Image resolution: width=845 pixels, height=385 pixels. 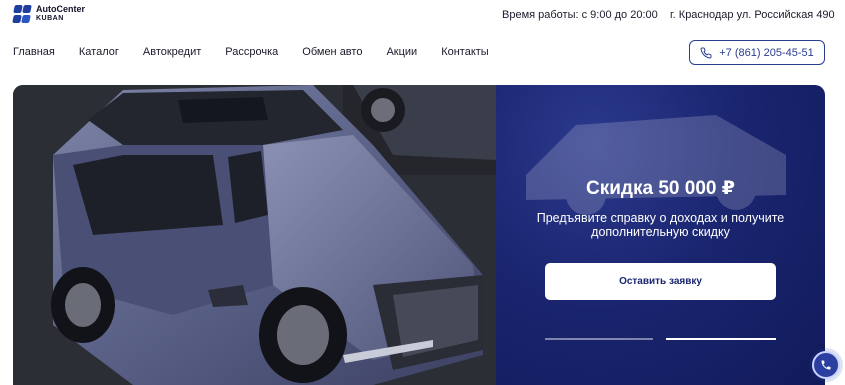 I want to click on nav-item-catalog: Каталог, so click(x=99, y=52).